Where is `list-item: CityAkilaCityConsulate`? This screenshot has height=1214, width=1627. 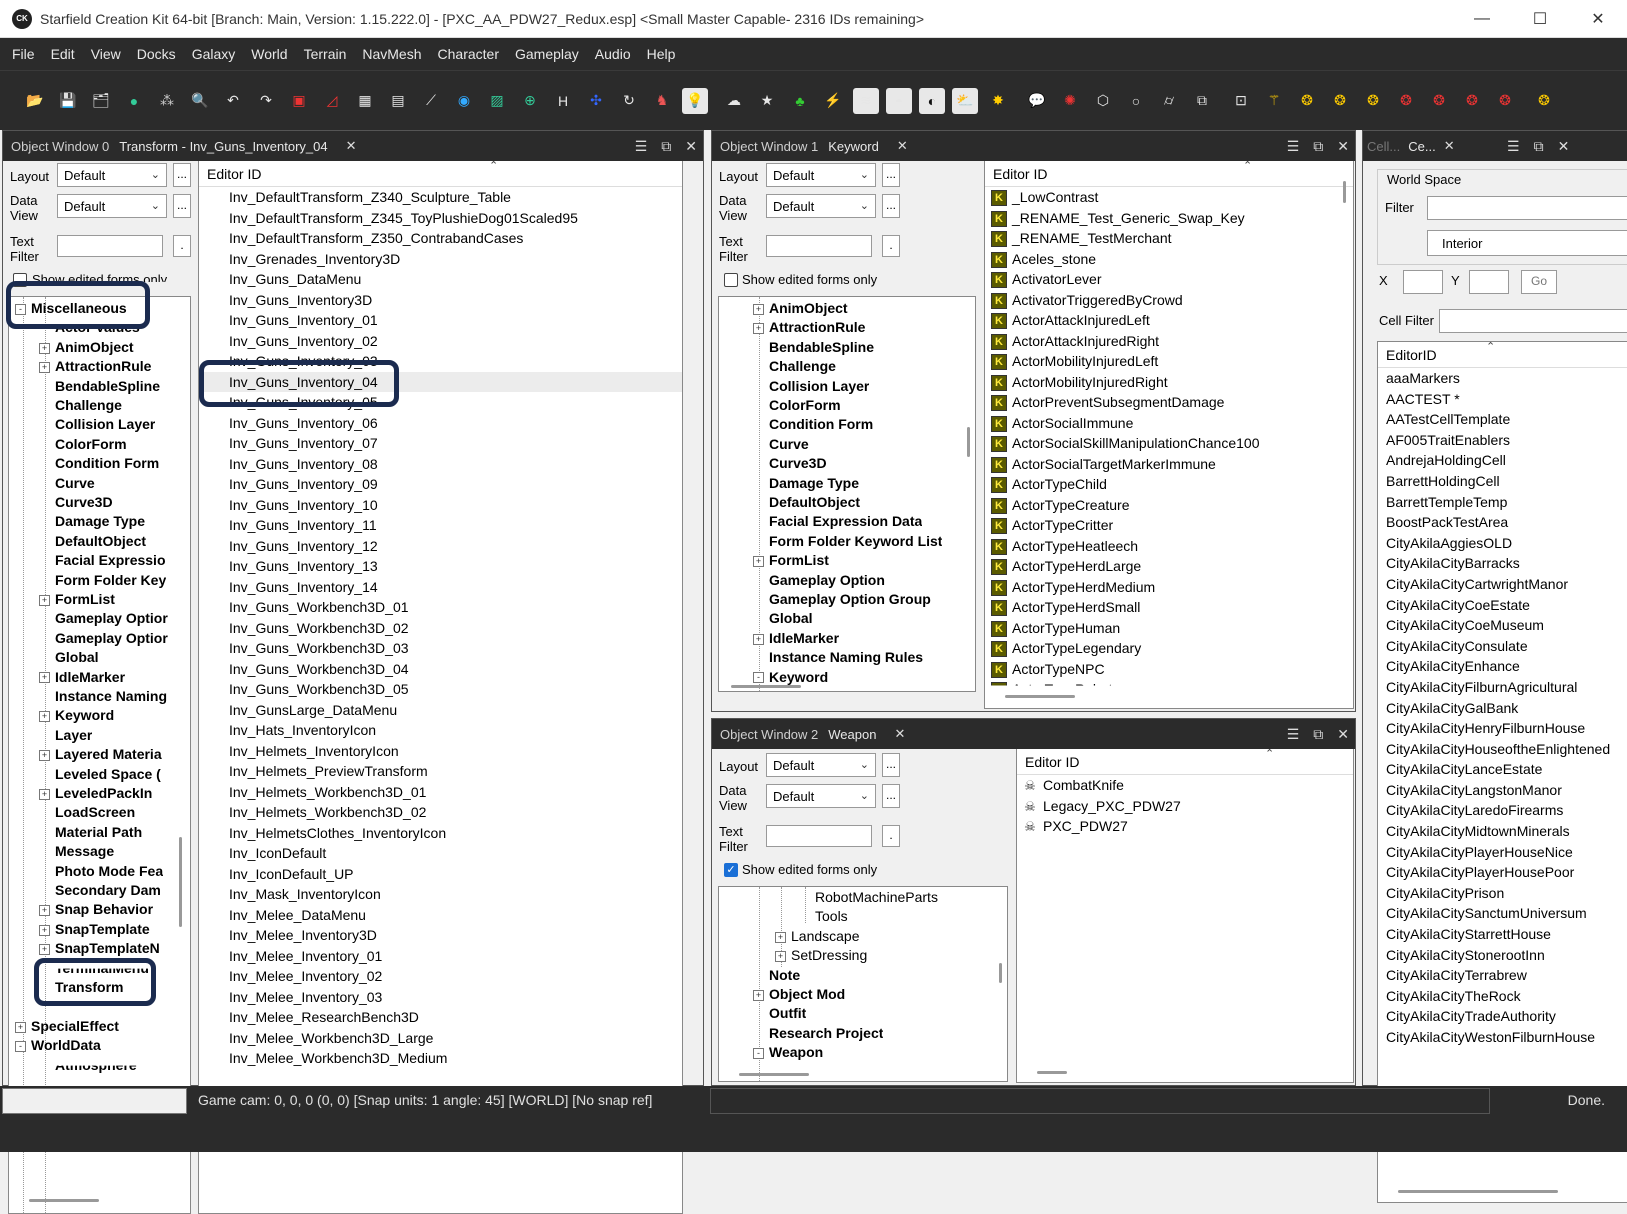 list-item: CityAkilaCityConsulate is located at coordinates (1502, 646).